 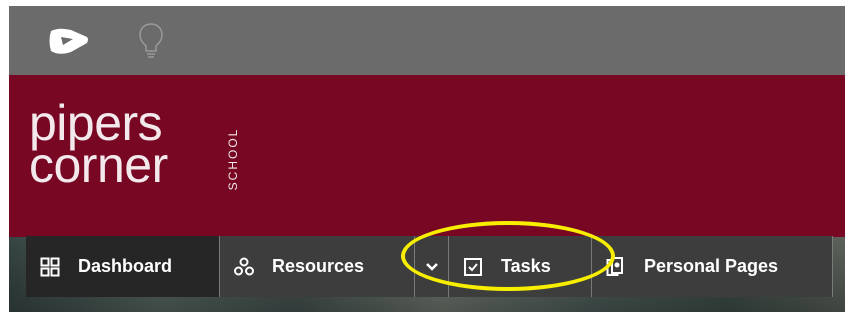 I want to click on nav-item-tasks: Tasks, so click(x=520, y=266).